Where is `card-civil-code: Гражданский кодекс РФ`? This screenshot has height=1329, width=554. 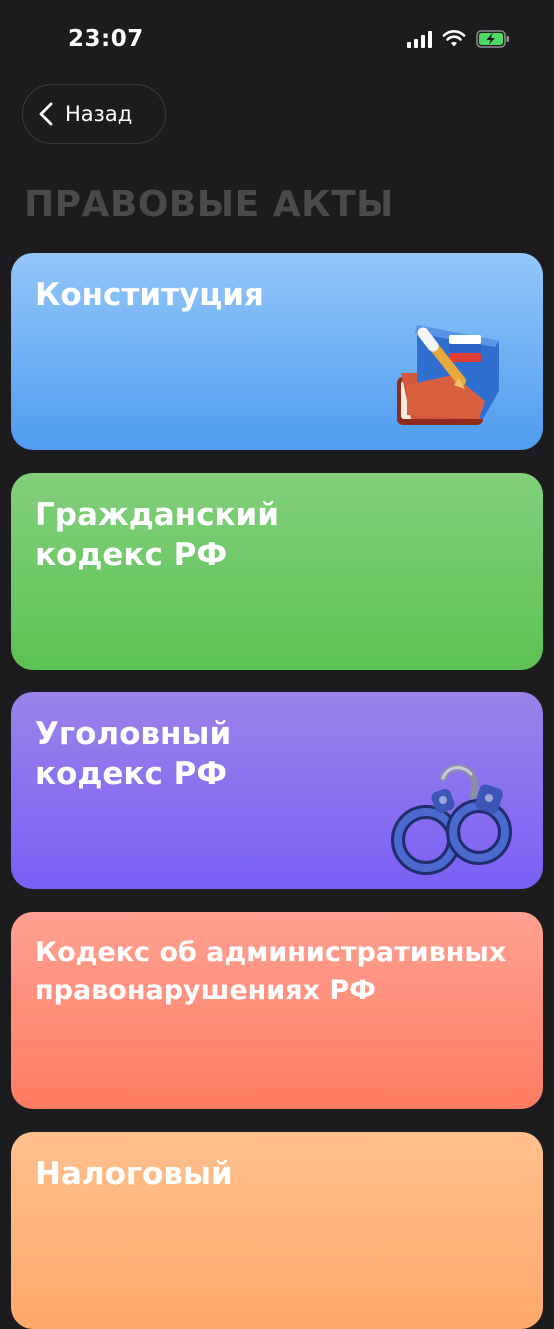
card-civil-code: Гражданский кодекс РФ is located at coordinates (277, 571).